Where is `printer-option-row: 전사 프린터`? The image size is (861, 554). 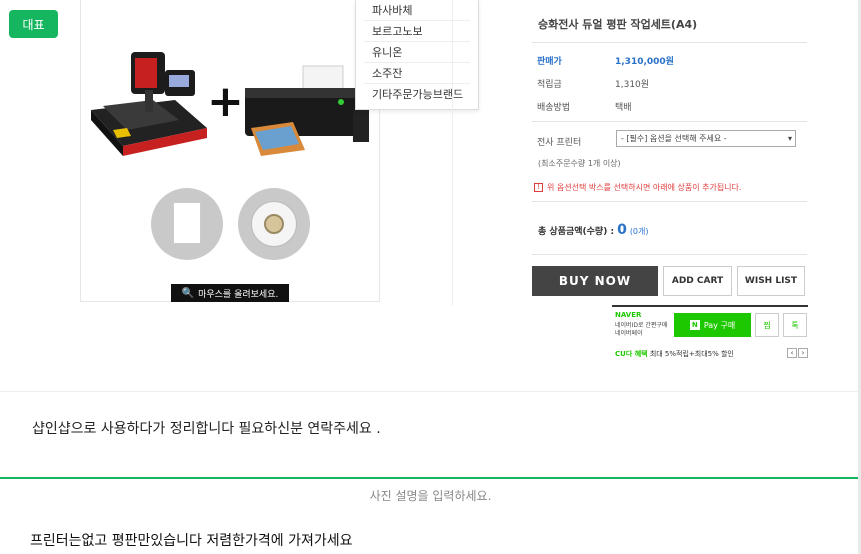
printer-option-row: 전사 프린터 is located at coordinates (559, 141).